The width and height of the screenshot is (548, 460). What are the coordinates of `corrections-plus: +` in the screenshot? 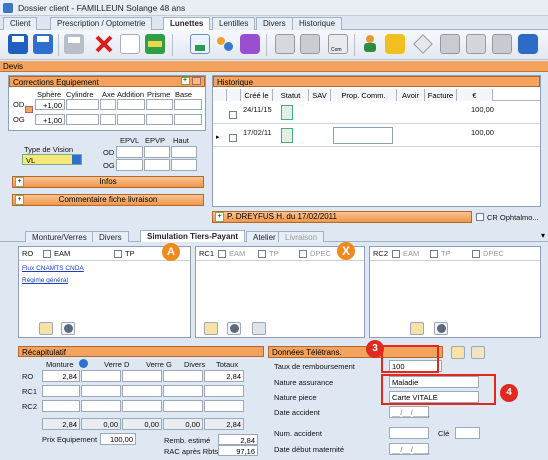 It's located at (185, 80).